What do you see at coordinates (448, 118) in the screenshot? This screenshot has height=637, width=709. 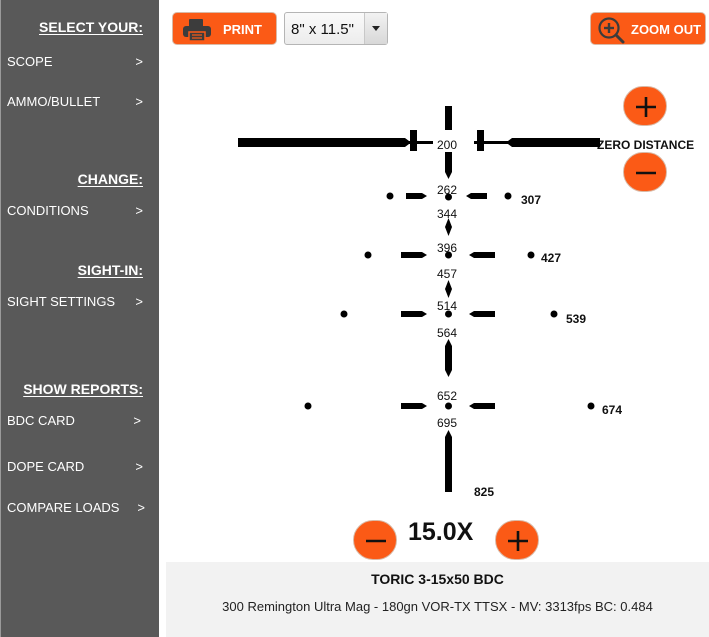 I see `reticle-top-post` at bounding box center [448, 118].